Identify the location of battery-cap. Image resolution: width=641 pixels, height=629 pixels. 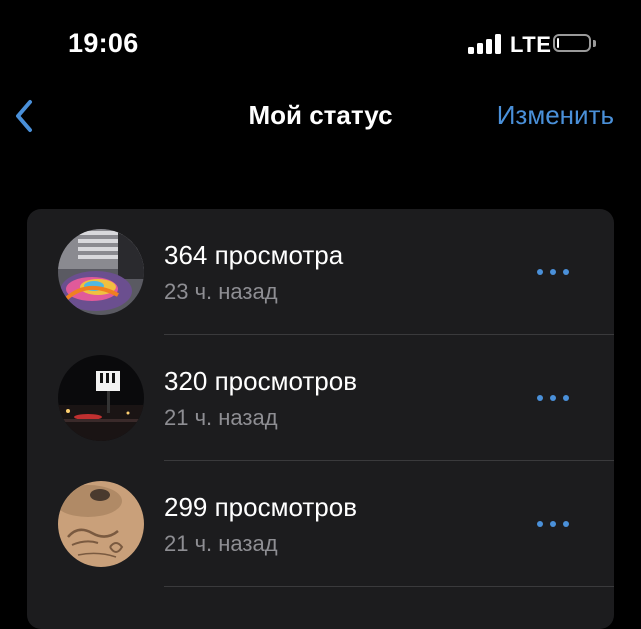
(594, 43).